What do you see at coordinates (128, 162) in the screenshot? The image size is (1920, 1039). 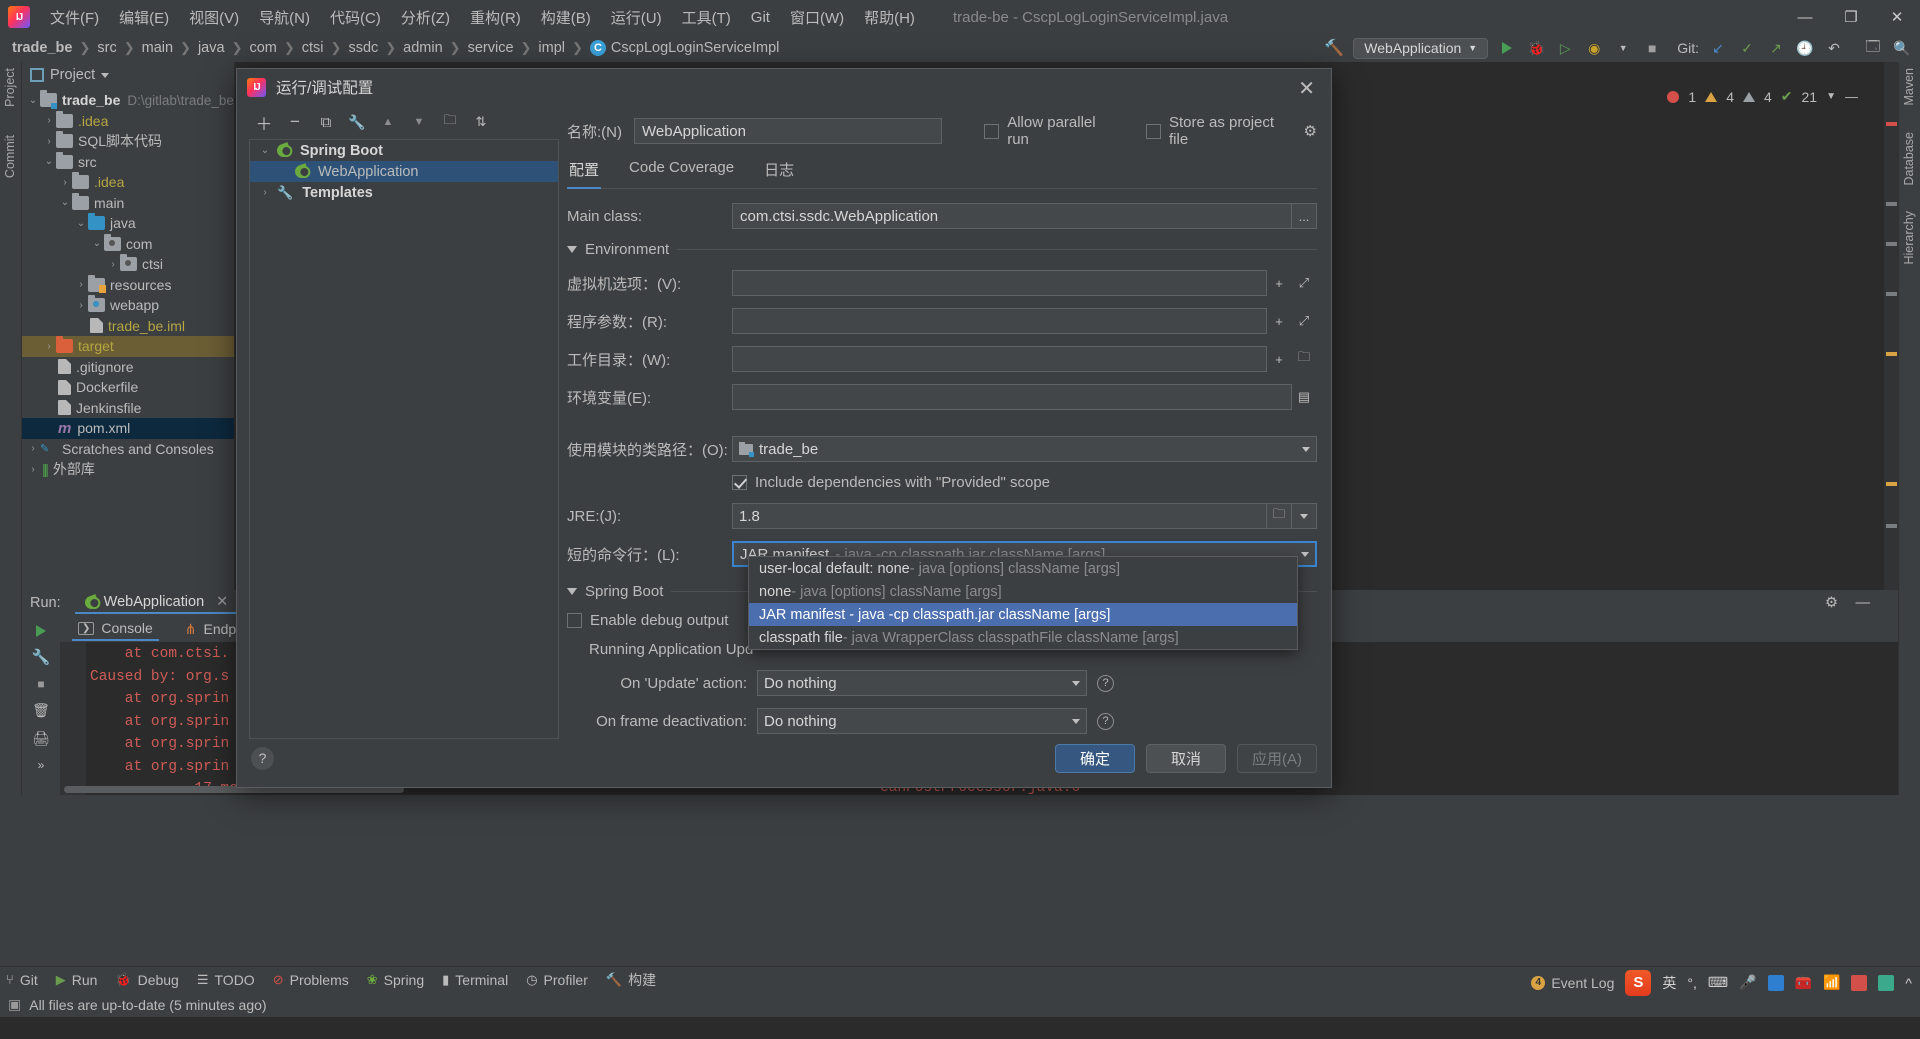 I see `tree-row: ⌄ src` at bounding box center [128, 162].